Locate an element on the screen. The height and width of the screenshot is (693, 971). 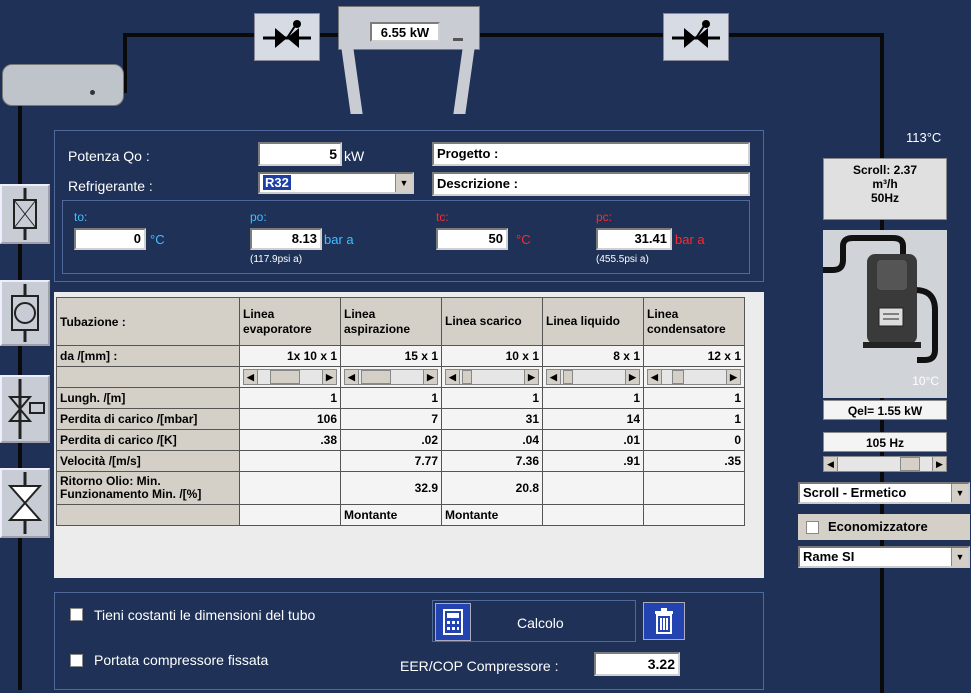
calculator-icon is located at coordinates (453, 622).